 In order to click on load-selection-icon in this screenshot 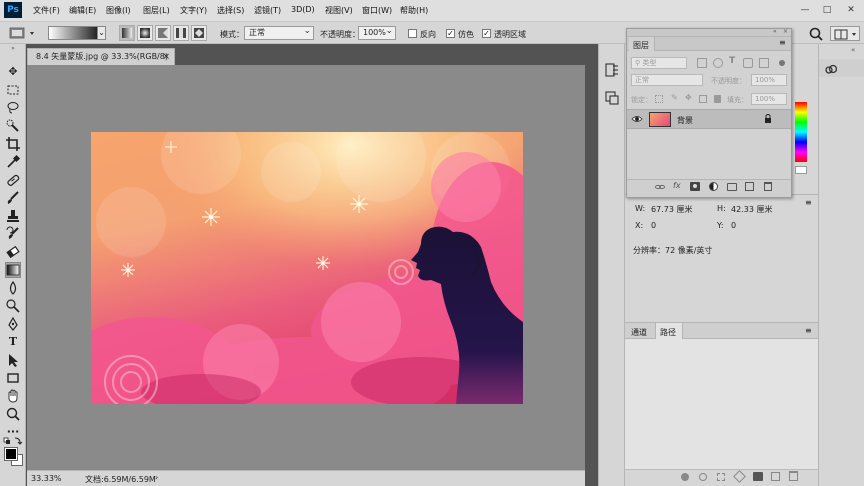, I will do `click(721, 477)`.